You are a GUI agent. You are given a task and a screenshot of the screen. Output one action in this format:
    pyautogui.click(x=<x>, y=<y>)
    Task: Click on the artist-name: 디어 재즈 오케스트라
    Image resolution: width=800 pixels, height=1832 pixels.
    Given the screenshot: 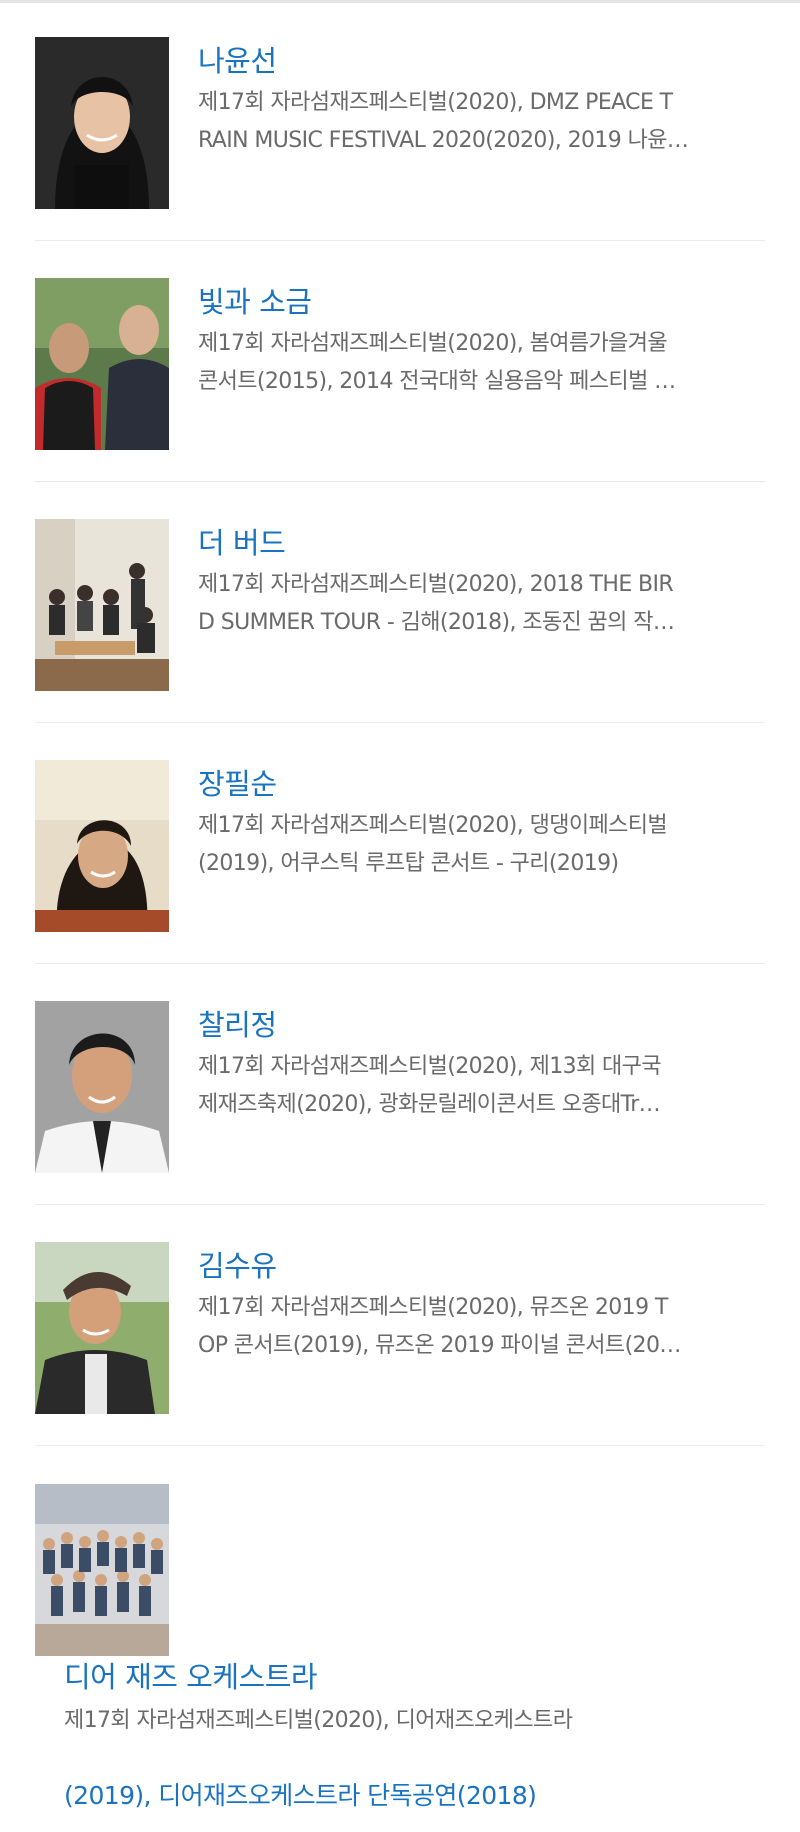 What is the action you would take?
    pyautogui.click(x=191, y=1675)
    